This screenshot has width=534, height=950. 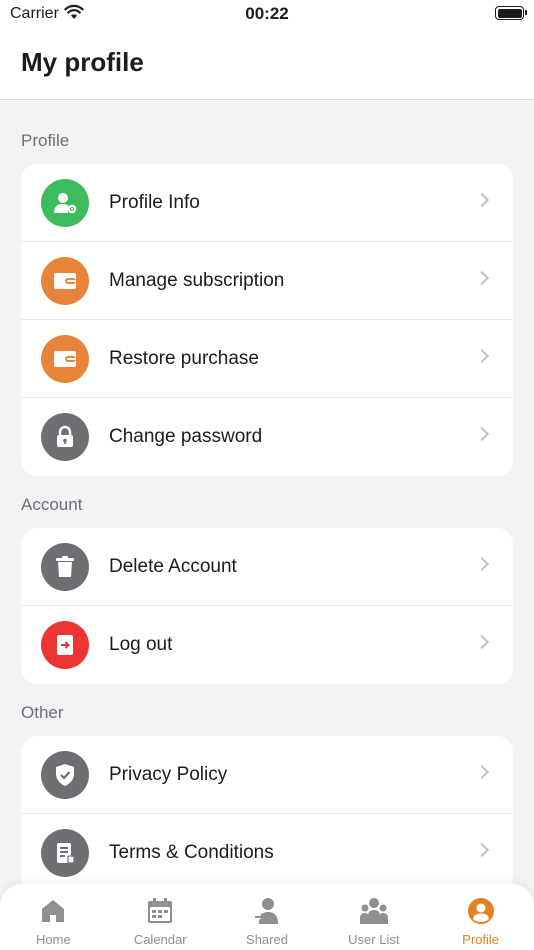 I want to click on shared-icon, so click(x=267, y=911).